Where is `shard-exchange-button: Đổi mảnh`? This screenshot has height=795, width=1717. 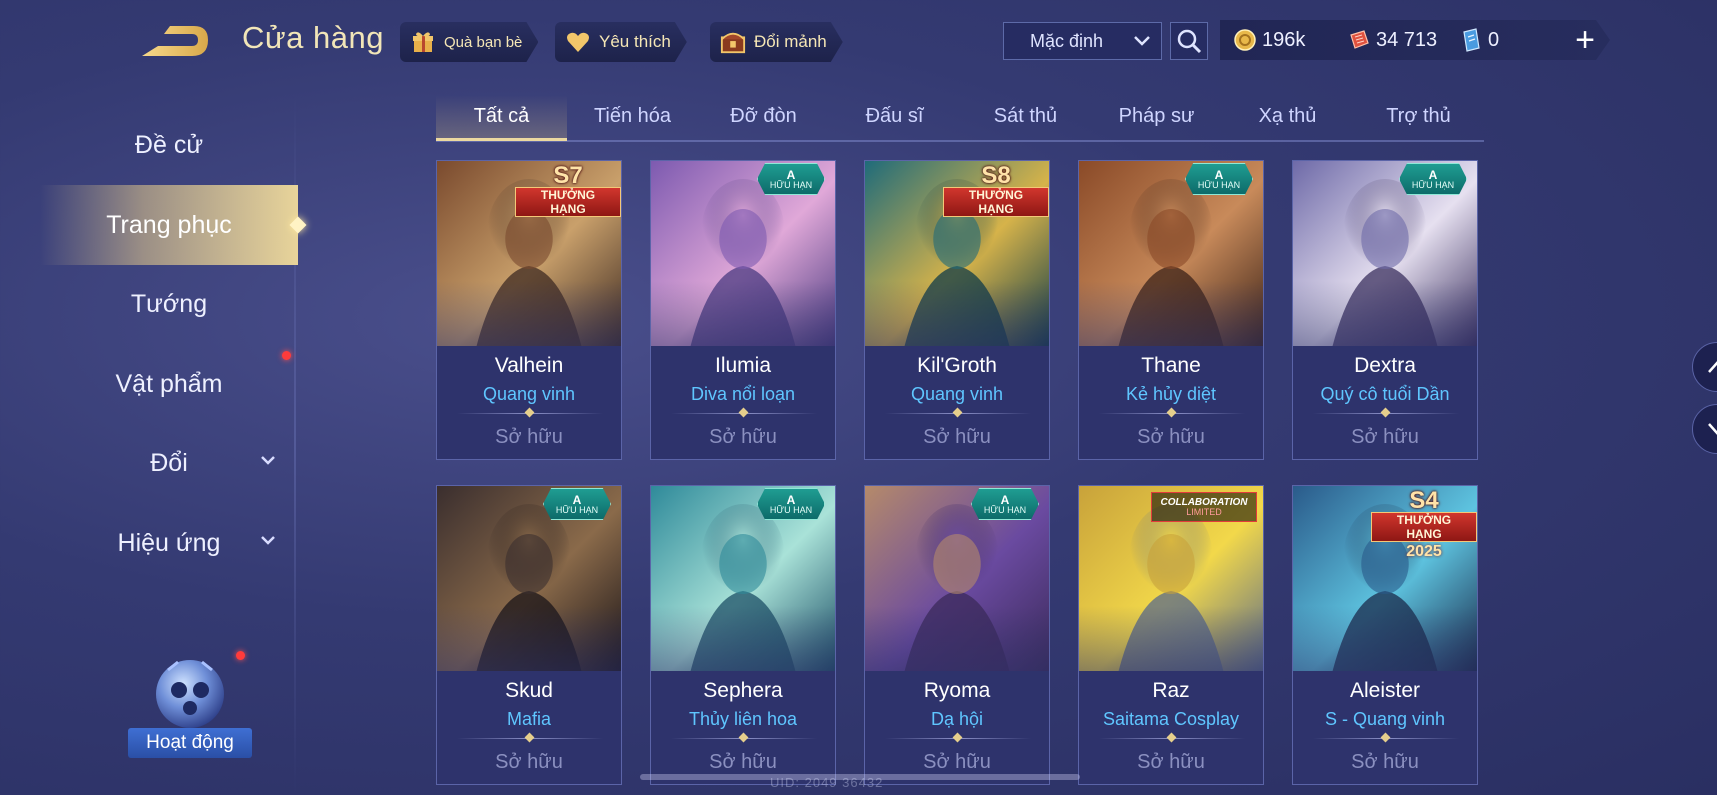
shard-exchange-button: Đổi mảnh is located at coordinates (776, 42).